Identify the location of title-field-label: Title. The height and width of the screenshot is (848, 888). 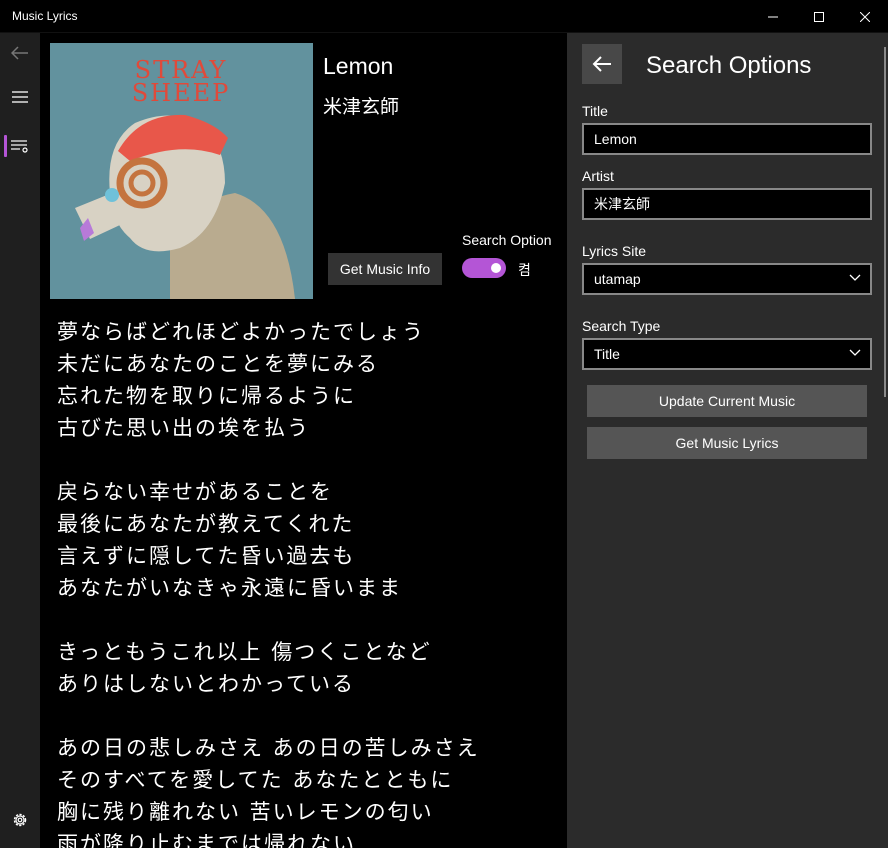
(595, 111).